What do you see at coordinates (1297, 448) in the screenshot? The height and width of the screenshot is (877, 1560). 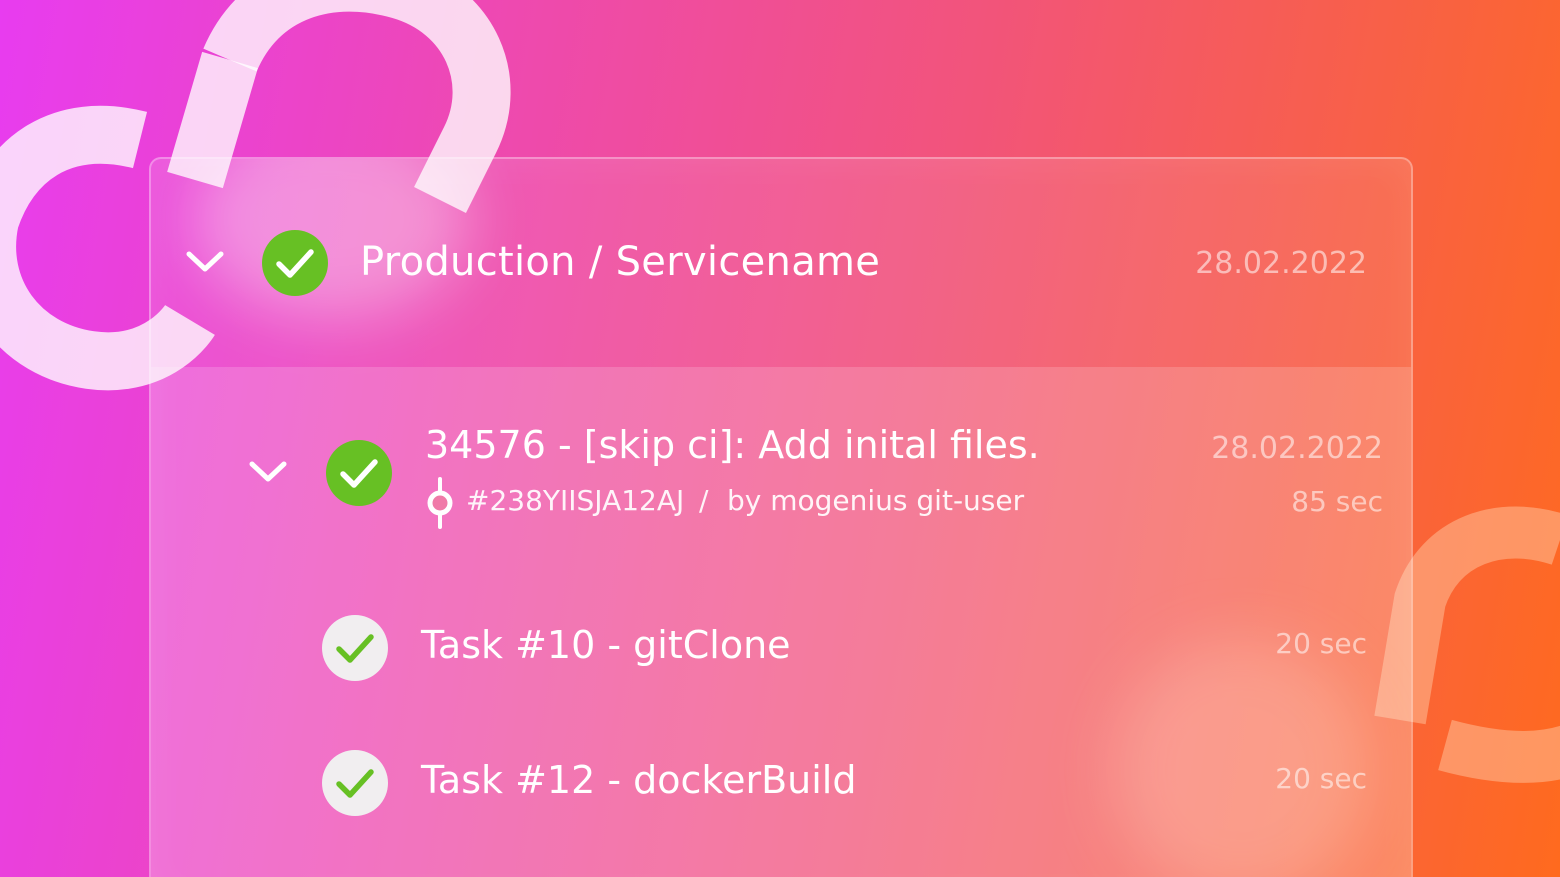 I see `build-date: 28.02.2022` at bounding box center [1297, 448].